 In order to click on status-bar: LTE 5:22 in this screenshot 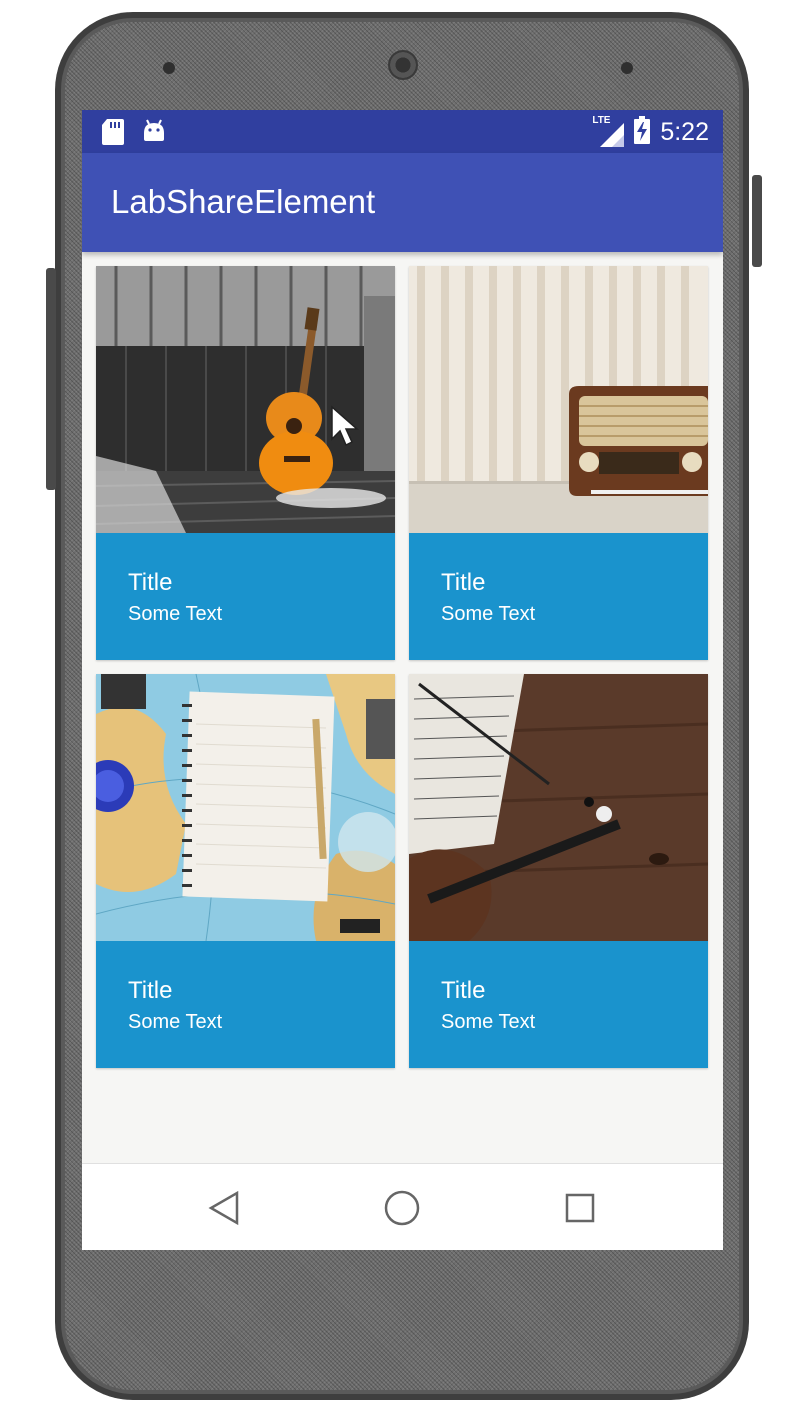, I will do `click(402, 131)`.